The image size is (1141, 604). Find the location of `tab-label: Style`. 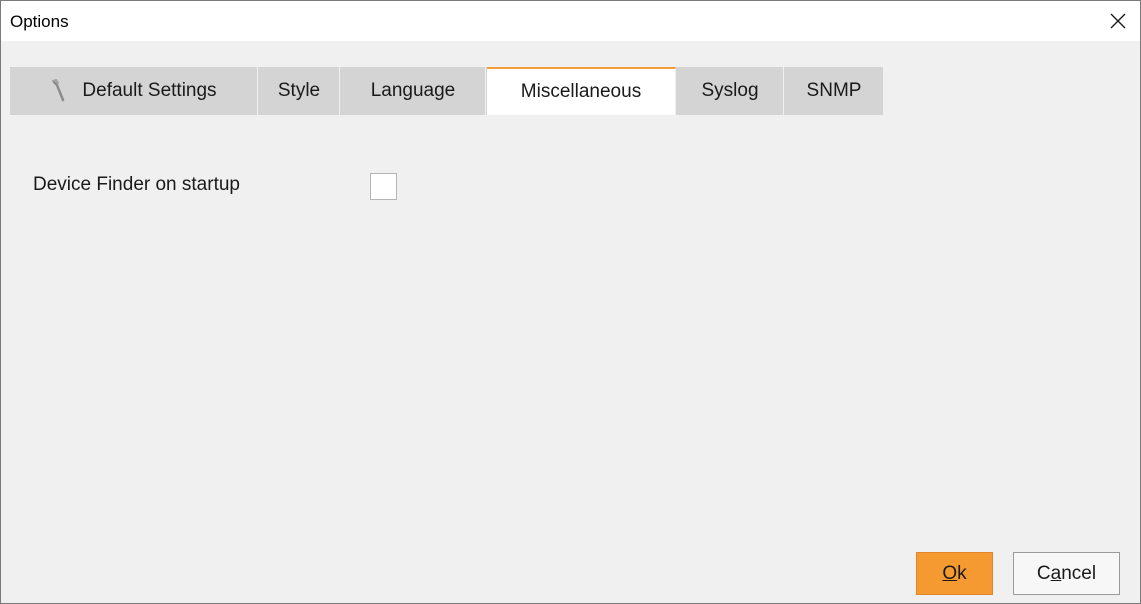

tab-label: Style is located at coordinates (299, 90).